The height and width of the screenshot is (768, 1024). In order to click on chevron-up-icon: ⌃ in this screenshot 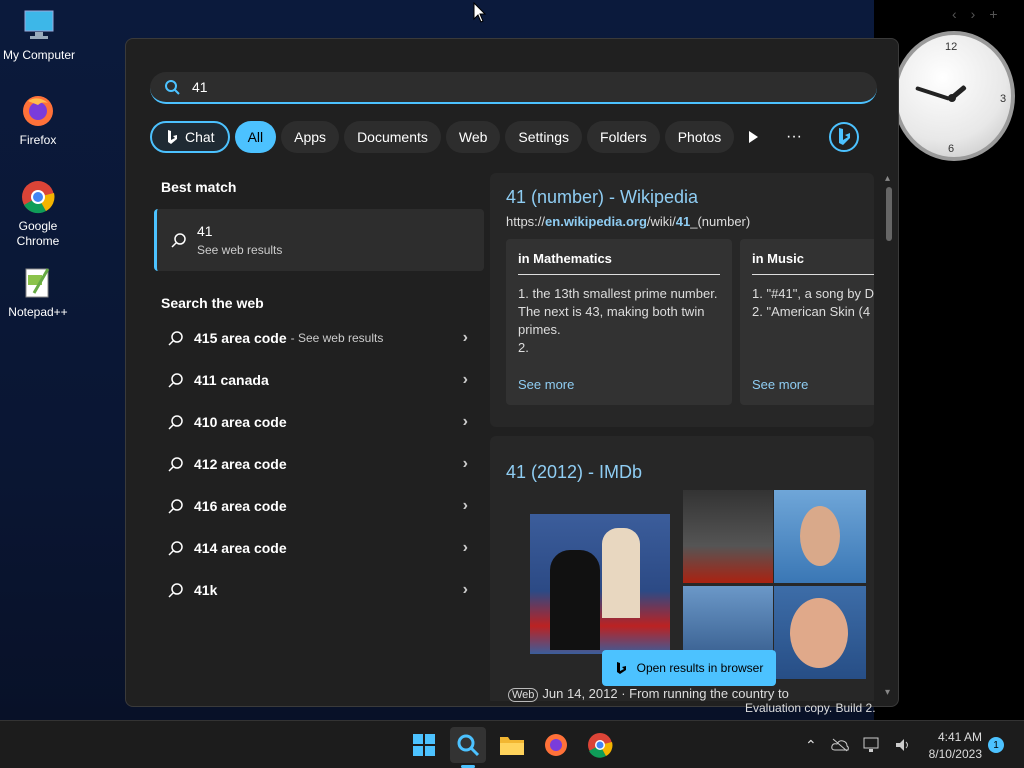, I will do `click(811, 745)`.